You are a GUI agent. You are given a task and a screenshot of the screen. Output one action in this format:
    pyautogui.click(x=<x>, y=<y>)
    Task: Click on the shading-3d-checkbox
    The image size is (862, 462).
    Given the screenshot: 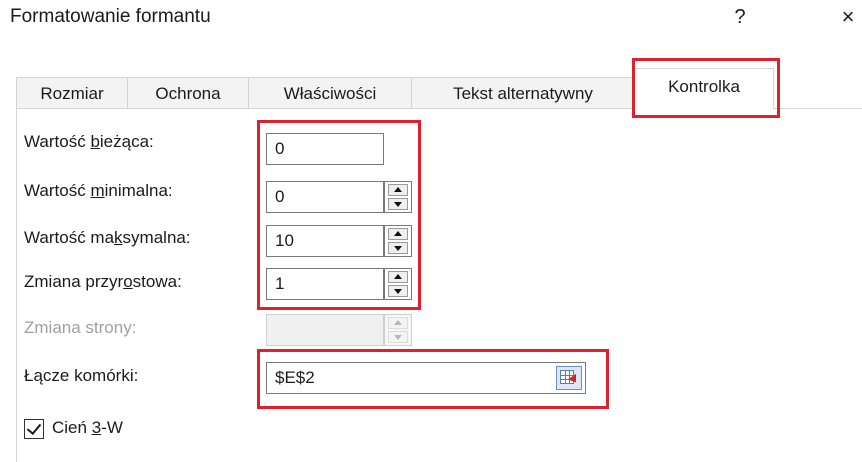 What is the action you would take?
    pyautogui.click(x=34, y=429)
    